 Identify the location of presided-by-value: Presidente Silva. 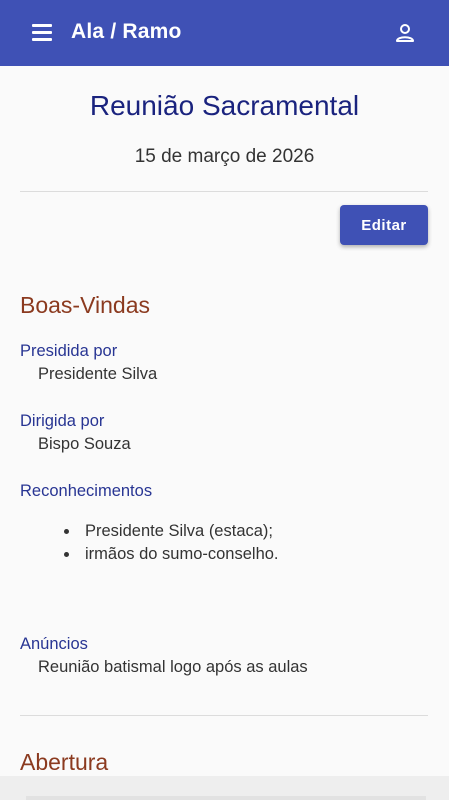
(98, 374).